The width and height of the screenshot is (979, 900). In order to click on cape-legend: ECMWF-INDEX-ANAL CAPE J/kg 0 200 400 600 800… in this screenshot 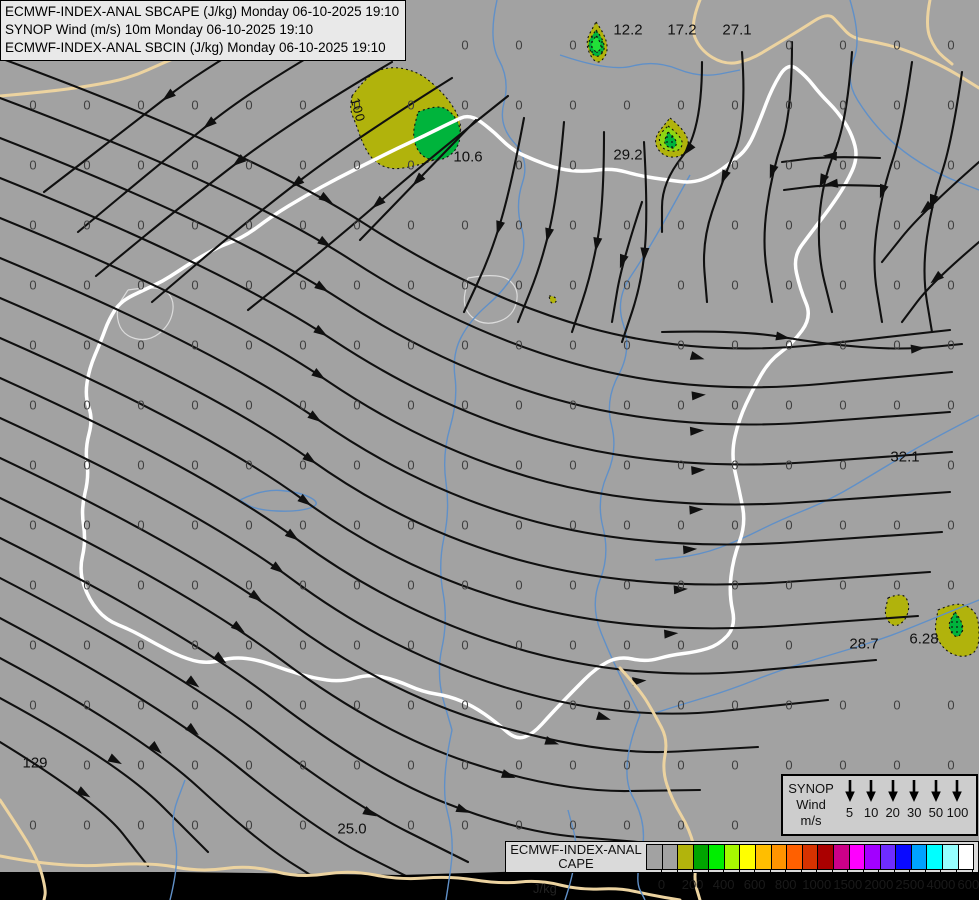, I will do `click(742, 870)`.